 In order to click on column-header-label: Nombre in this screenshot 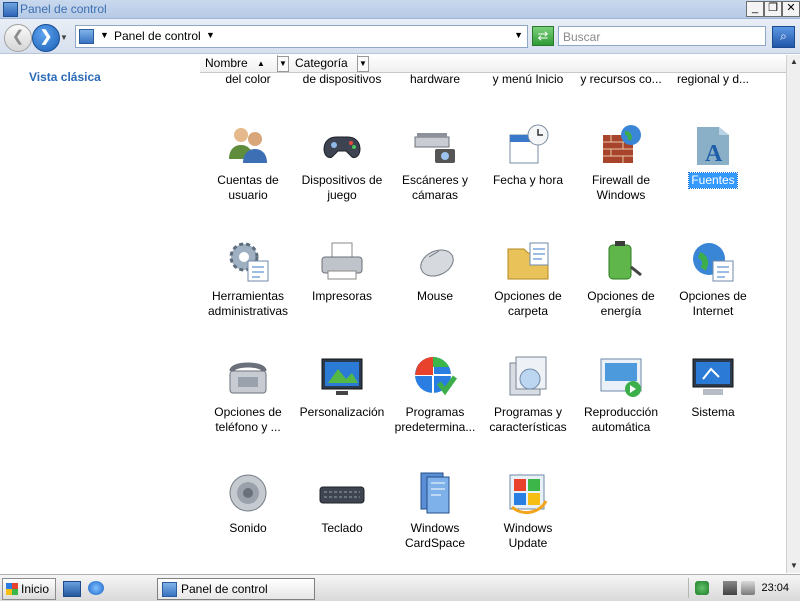, I will do `click(226, 63)`.